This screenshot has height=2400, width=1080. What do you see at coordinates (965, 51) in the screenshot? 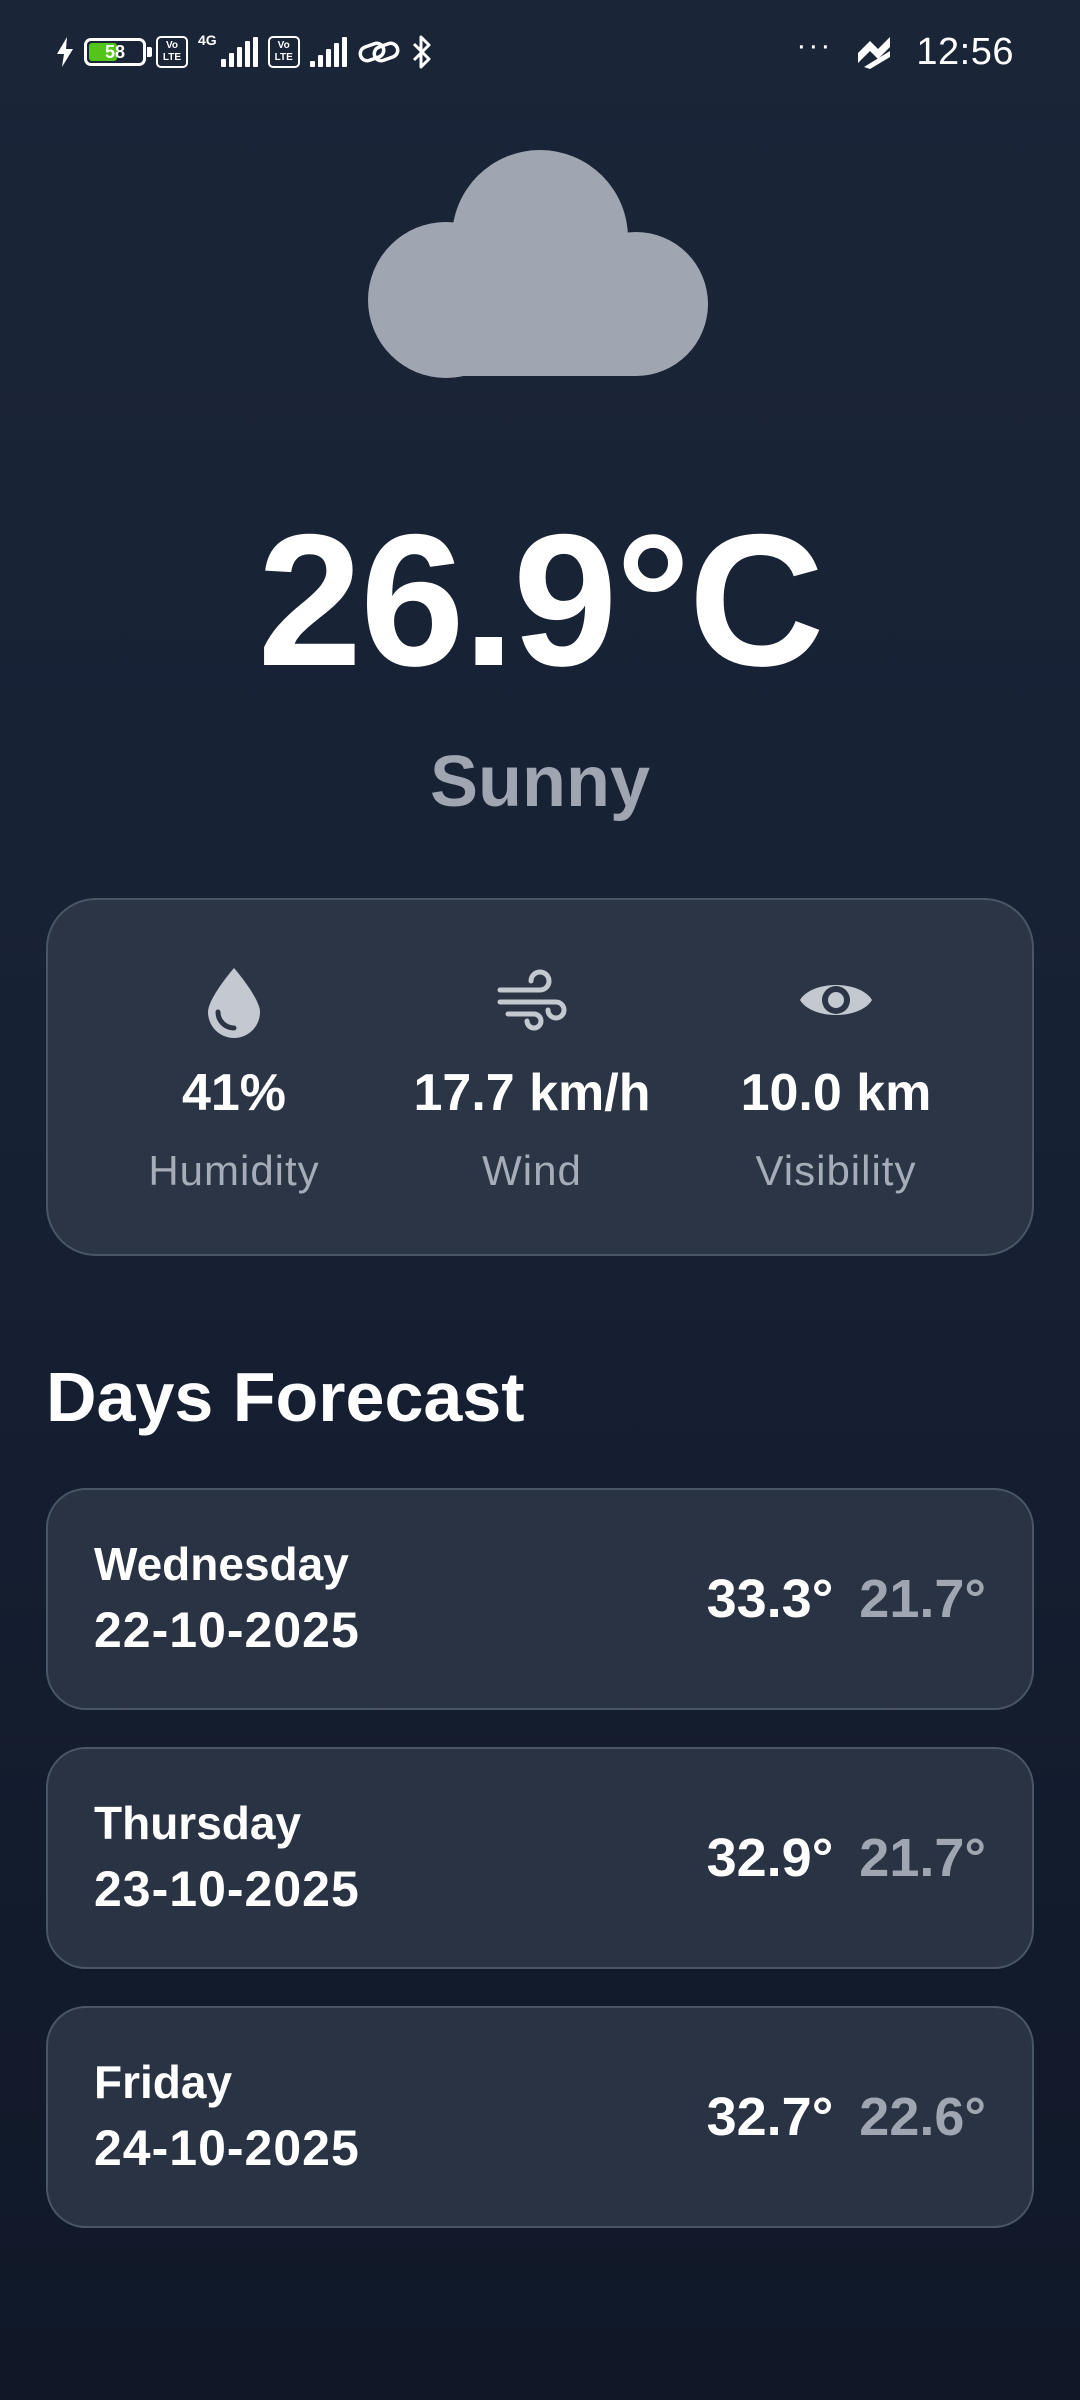
I see `clock: 12:56` at bounding box center [965, 51].